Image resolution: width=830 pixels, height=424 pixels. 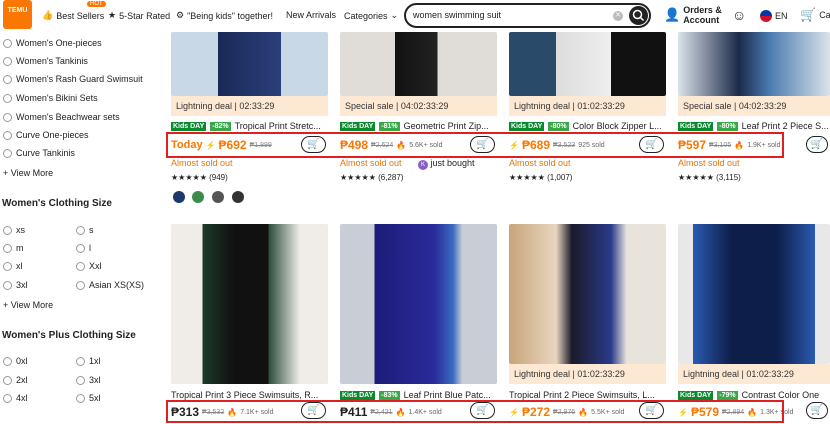 What do you see at coordinates (781, 16) in the screenshot?
I see `lang-label: EN` at bounding box center [781, 16].